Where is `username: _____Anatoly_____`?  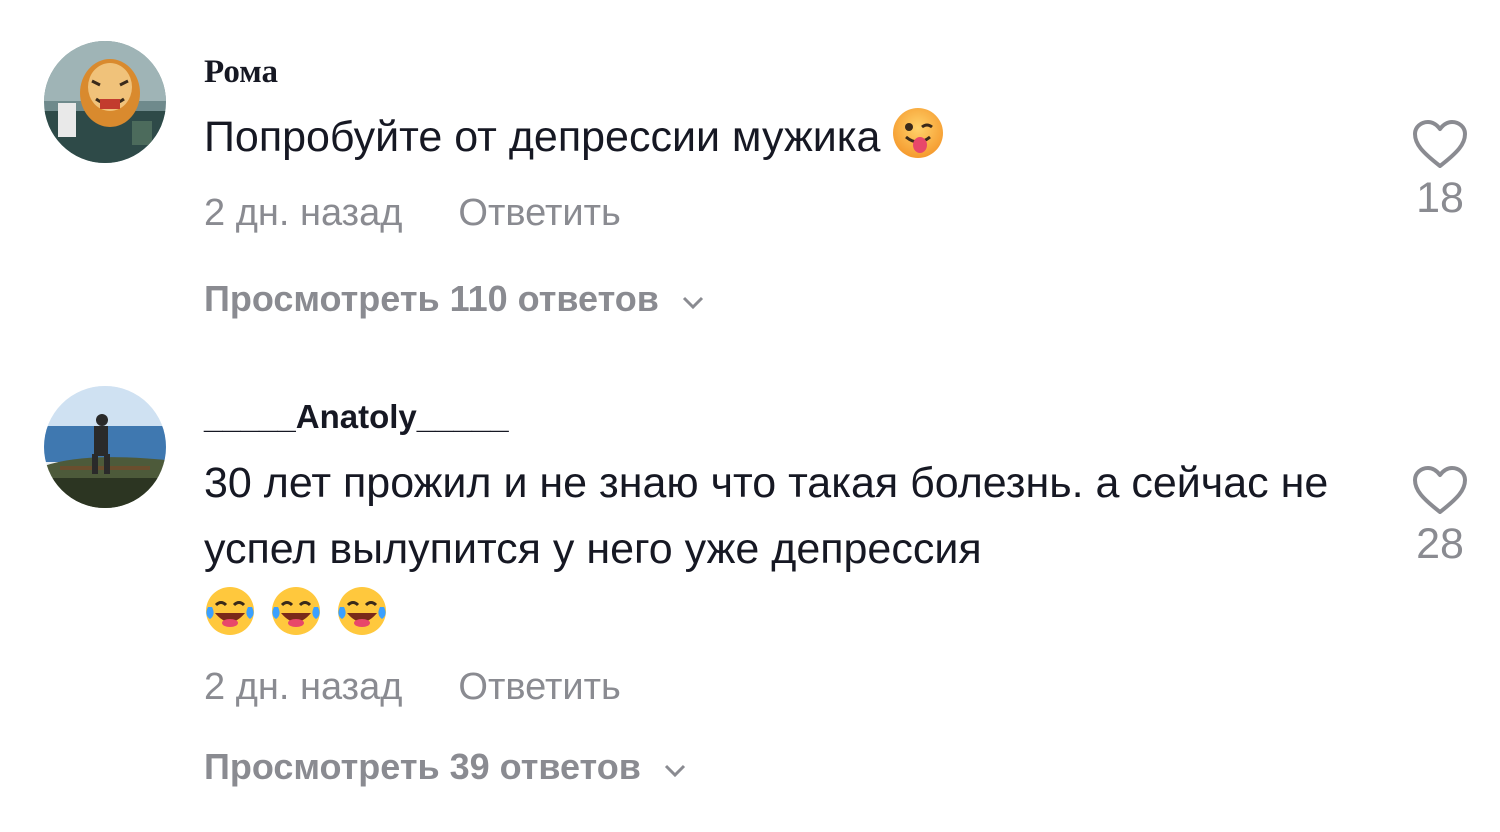 username: _____Anatoly_____ is located at coordinates (356, 417).